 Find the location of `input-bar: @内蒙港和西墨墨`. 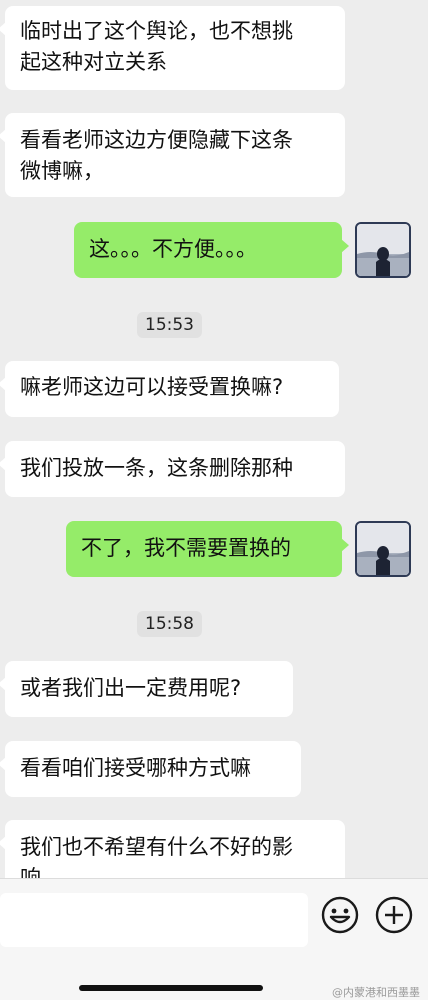

input-bar: @内蒙港和西墨墨 is located at coordinates (214, 939).